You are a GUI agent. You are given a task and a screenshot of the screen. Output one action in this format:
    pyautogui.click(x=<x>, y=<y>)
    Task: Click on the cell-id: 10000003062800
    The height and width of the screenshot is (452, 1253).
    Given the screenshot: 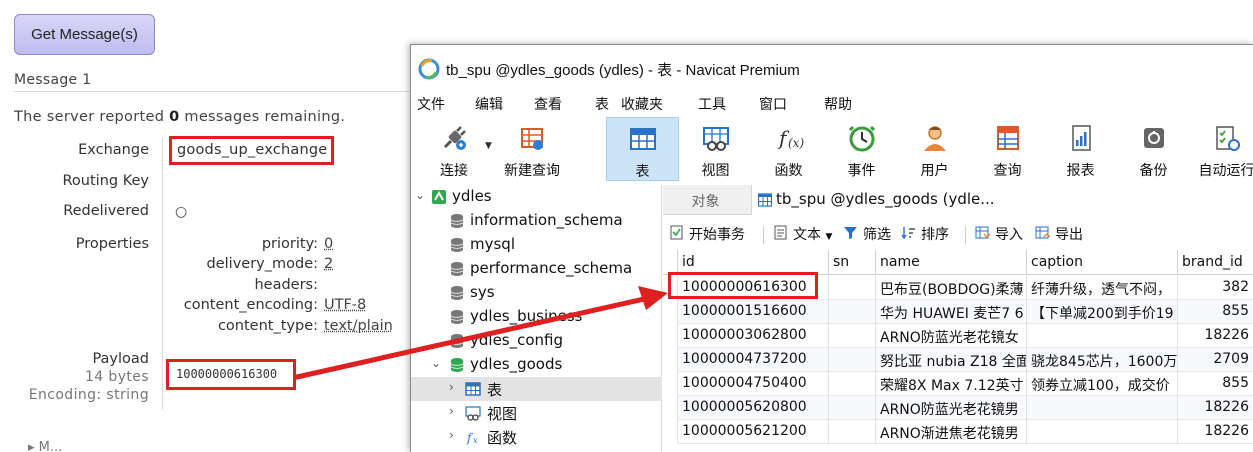 What is the action you would take?
    pyautogui.click(x=753, y=336)
    